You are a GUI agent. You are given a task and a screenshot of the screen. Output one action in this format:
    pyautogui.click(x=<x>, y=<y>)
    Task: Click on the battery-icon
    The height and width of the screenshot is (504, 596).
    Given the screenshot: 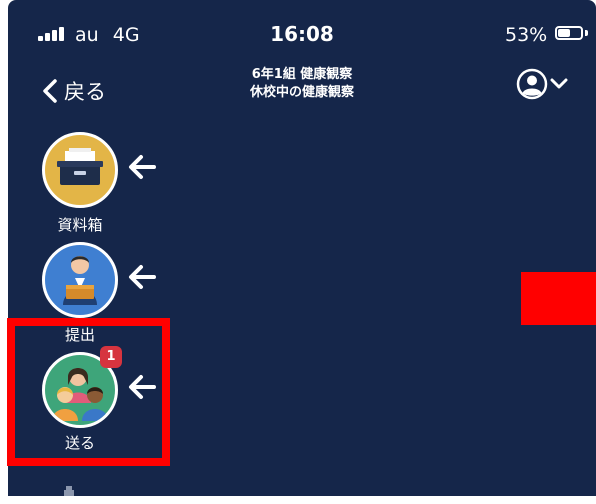 What is the action you would take?
    pyautogui.click(x=569, y=33)
    